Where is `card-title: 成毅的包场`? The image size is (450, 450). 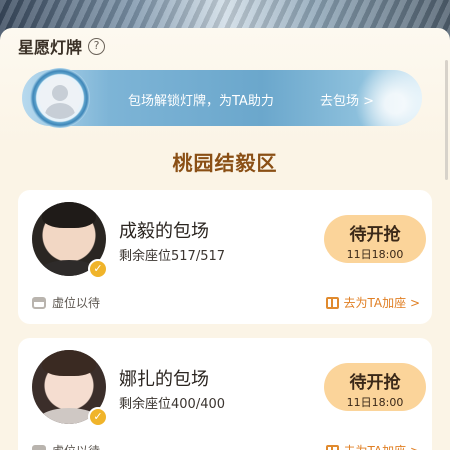
card-title: 成毅的包场 is located at coordinates (164, 231).